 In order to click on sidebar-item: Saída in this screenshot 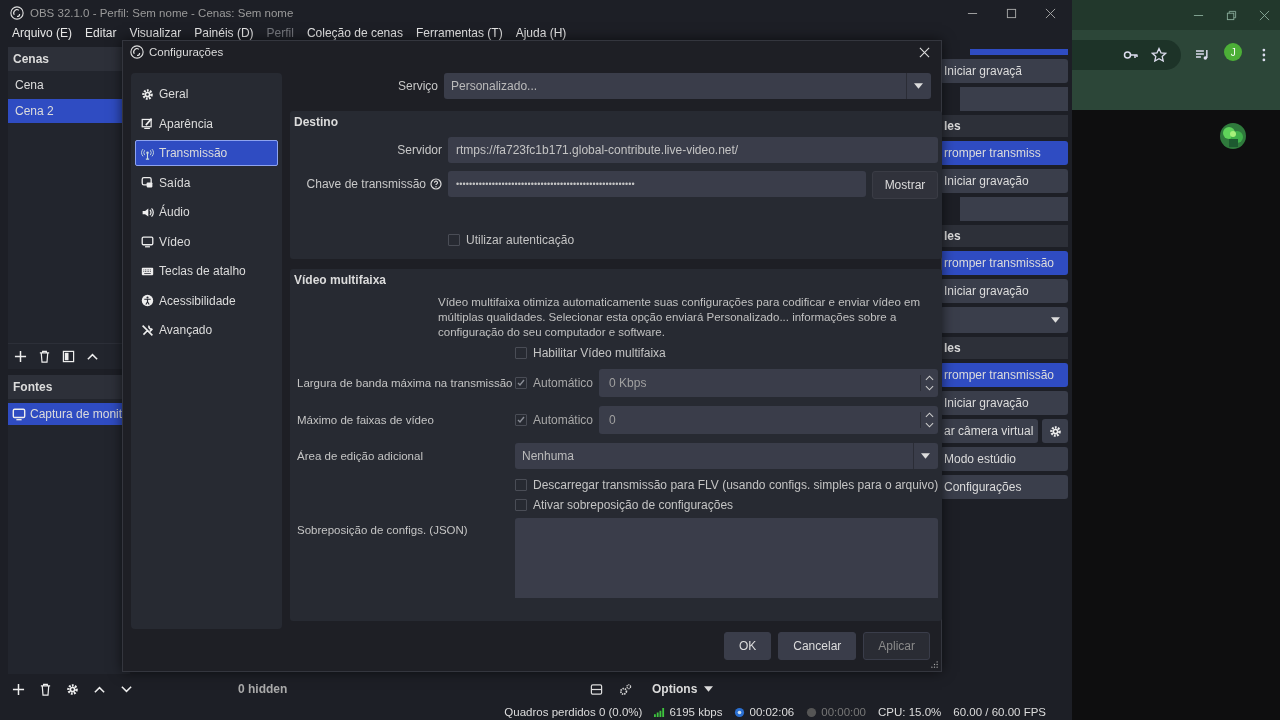, I will do `click(206, 182)`.